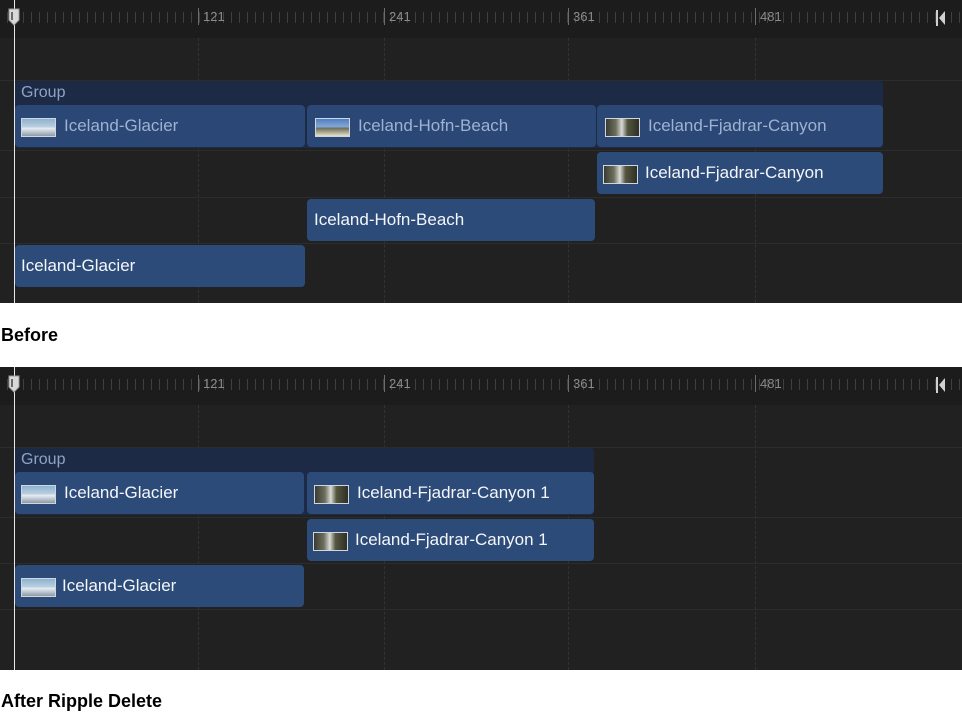 The height and width of the screenshot is (720, 962). I want to click on track-clip-fjadrar-canyon-1: Iceland-Fjadrar-Canyon 1, so click(450, 540).